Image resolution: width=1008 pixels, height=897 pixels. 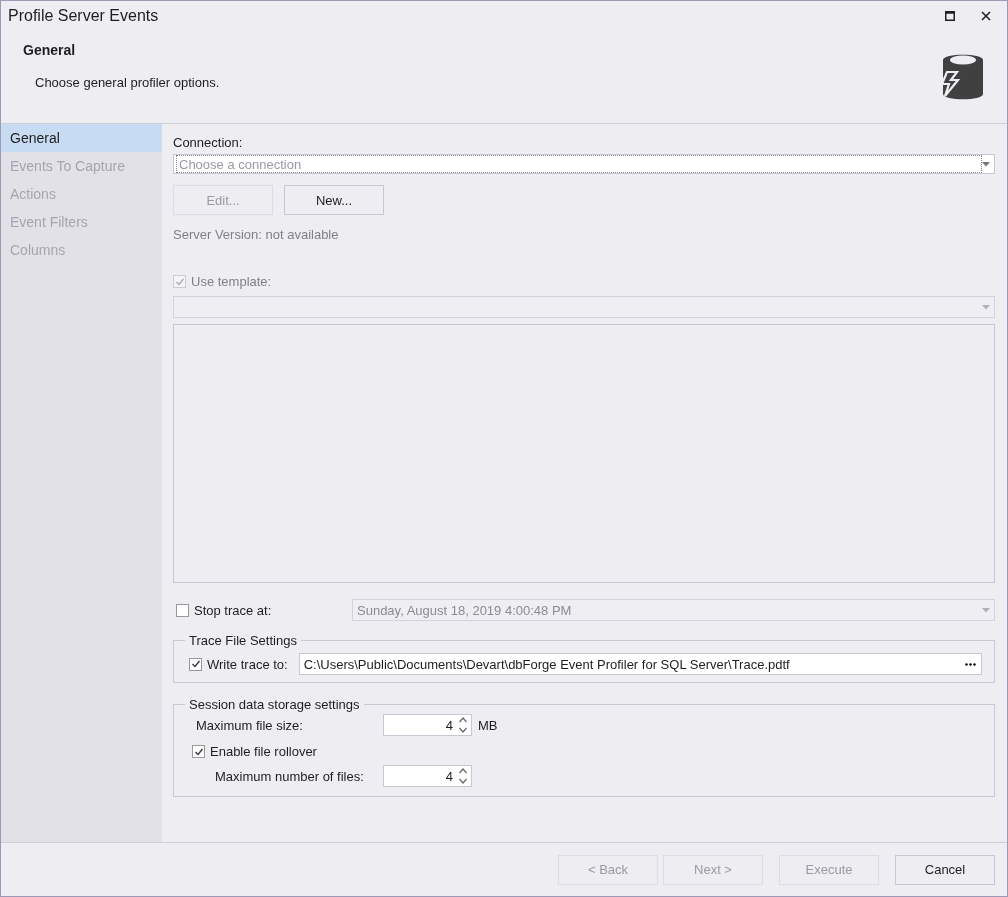 I want to click on page-subtitle: Choose general profiler options., so click(x=127, y=82).